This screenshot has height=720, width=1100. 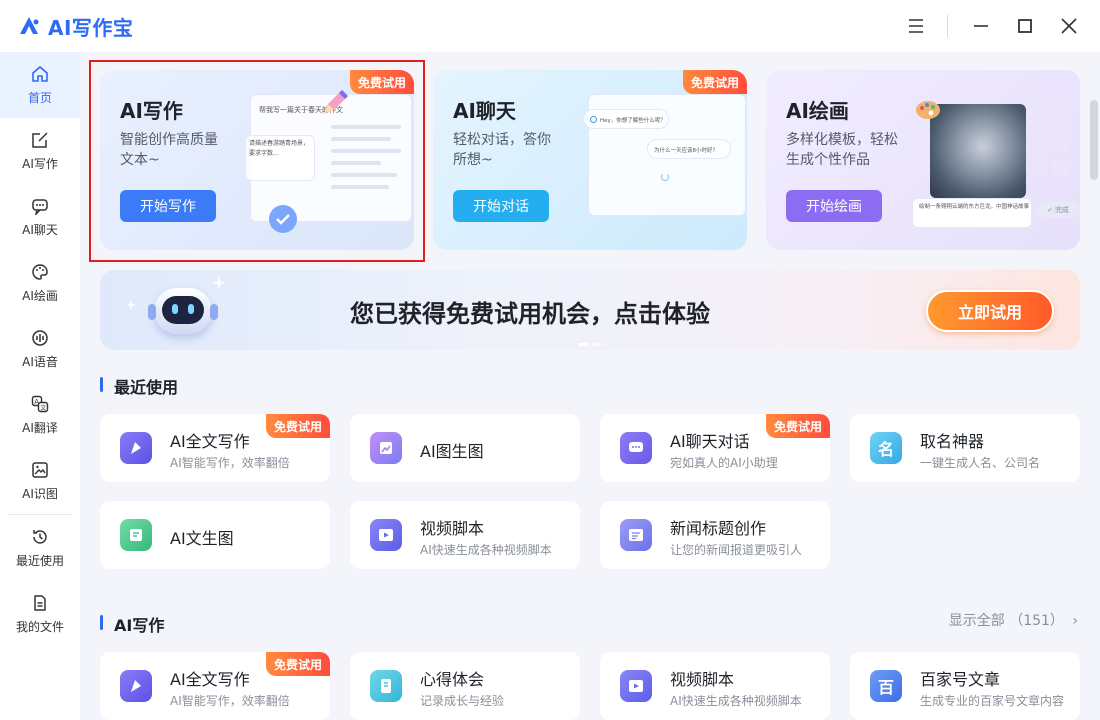 I want to click on show-all-link: 显示全部 （151） ›, so click(x=1013, y=620).